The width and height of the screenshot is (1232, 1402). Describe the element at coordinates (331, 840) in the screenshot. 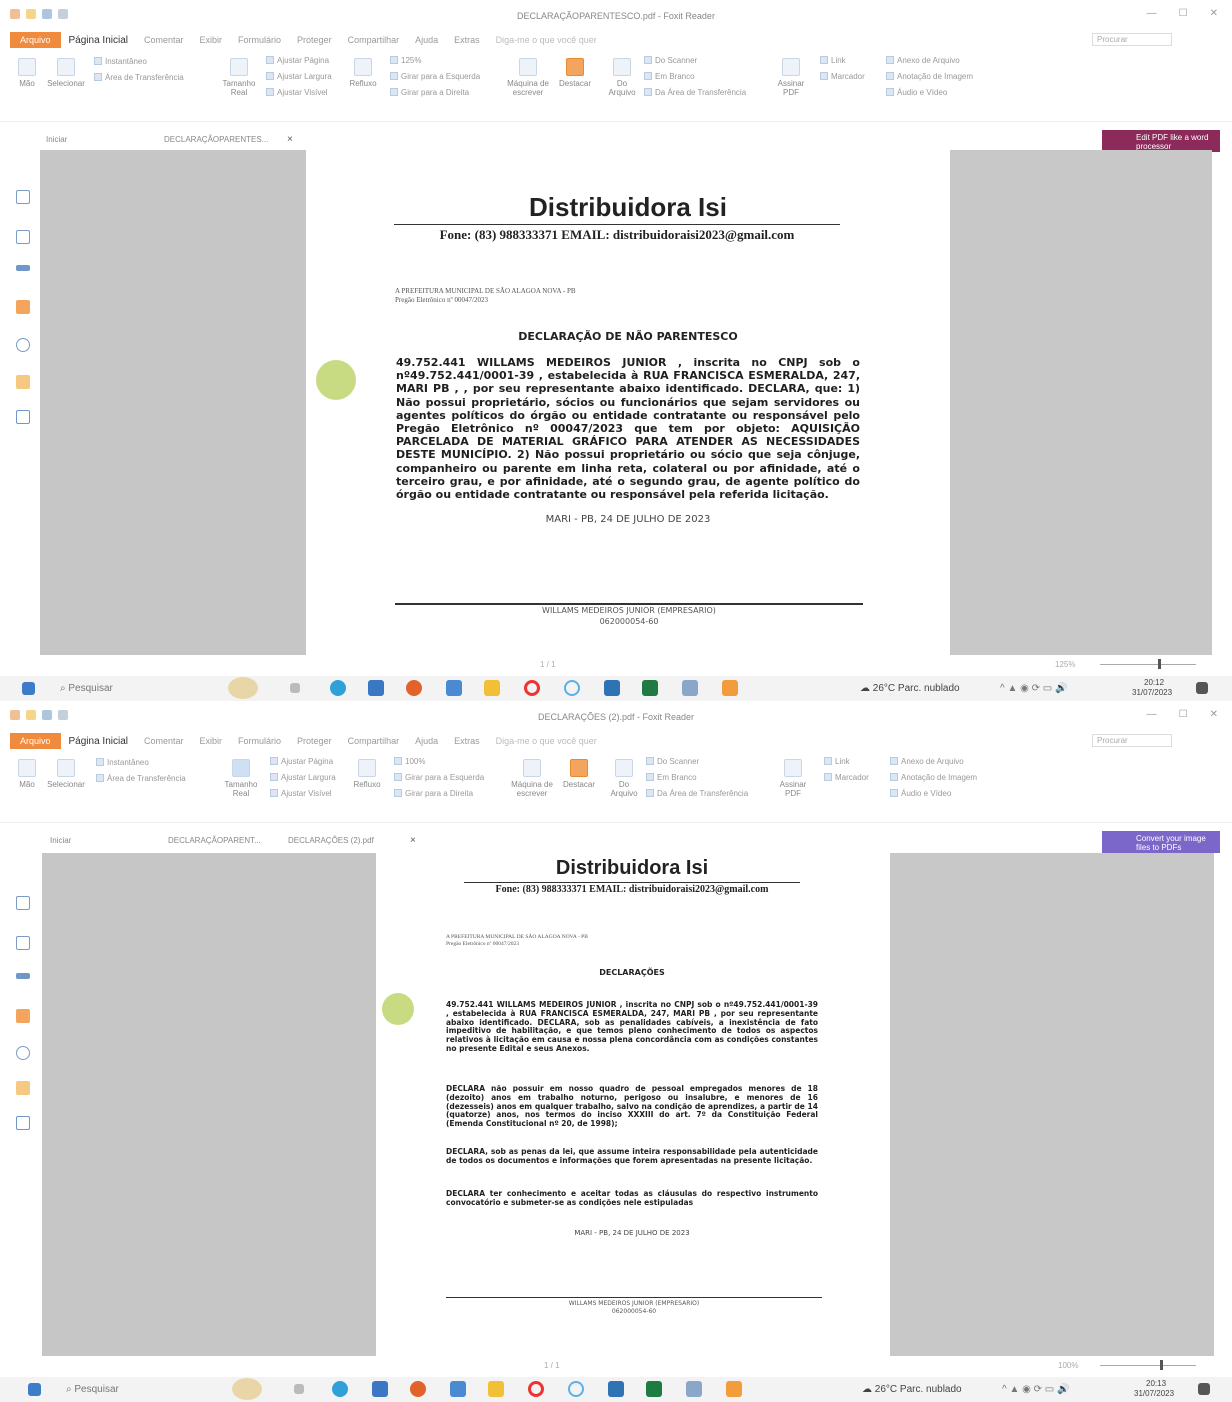

I see `tab-declaracoes: DECLARAÇÕES (2).pdf` at that location.